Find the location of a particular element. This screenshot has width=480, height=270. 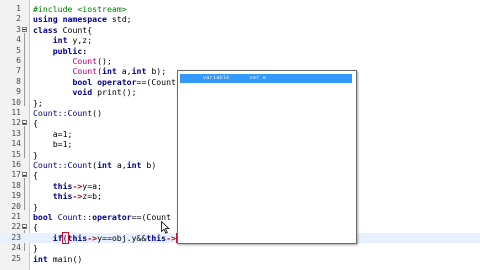

code-text: public: is located at coordinates (60, 50).